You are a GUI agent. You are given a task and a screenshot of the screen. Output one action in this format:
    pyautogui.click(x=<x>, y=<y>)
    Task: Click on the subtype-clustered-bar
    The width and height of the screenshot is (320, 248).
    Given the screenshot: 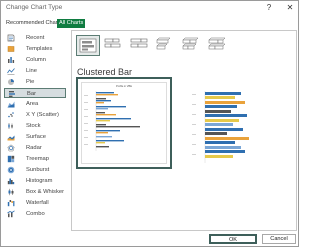 What is the action you would take?
    pyautogui.click(x=88, y=45)
    